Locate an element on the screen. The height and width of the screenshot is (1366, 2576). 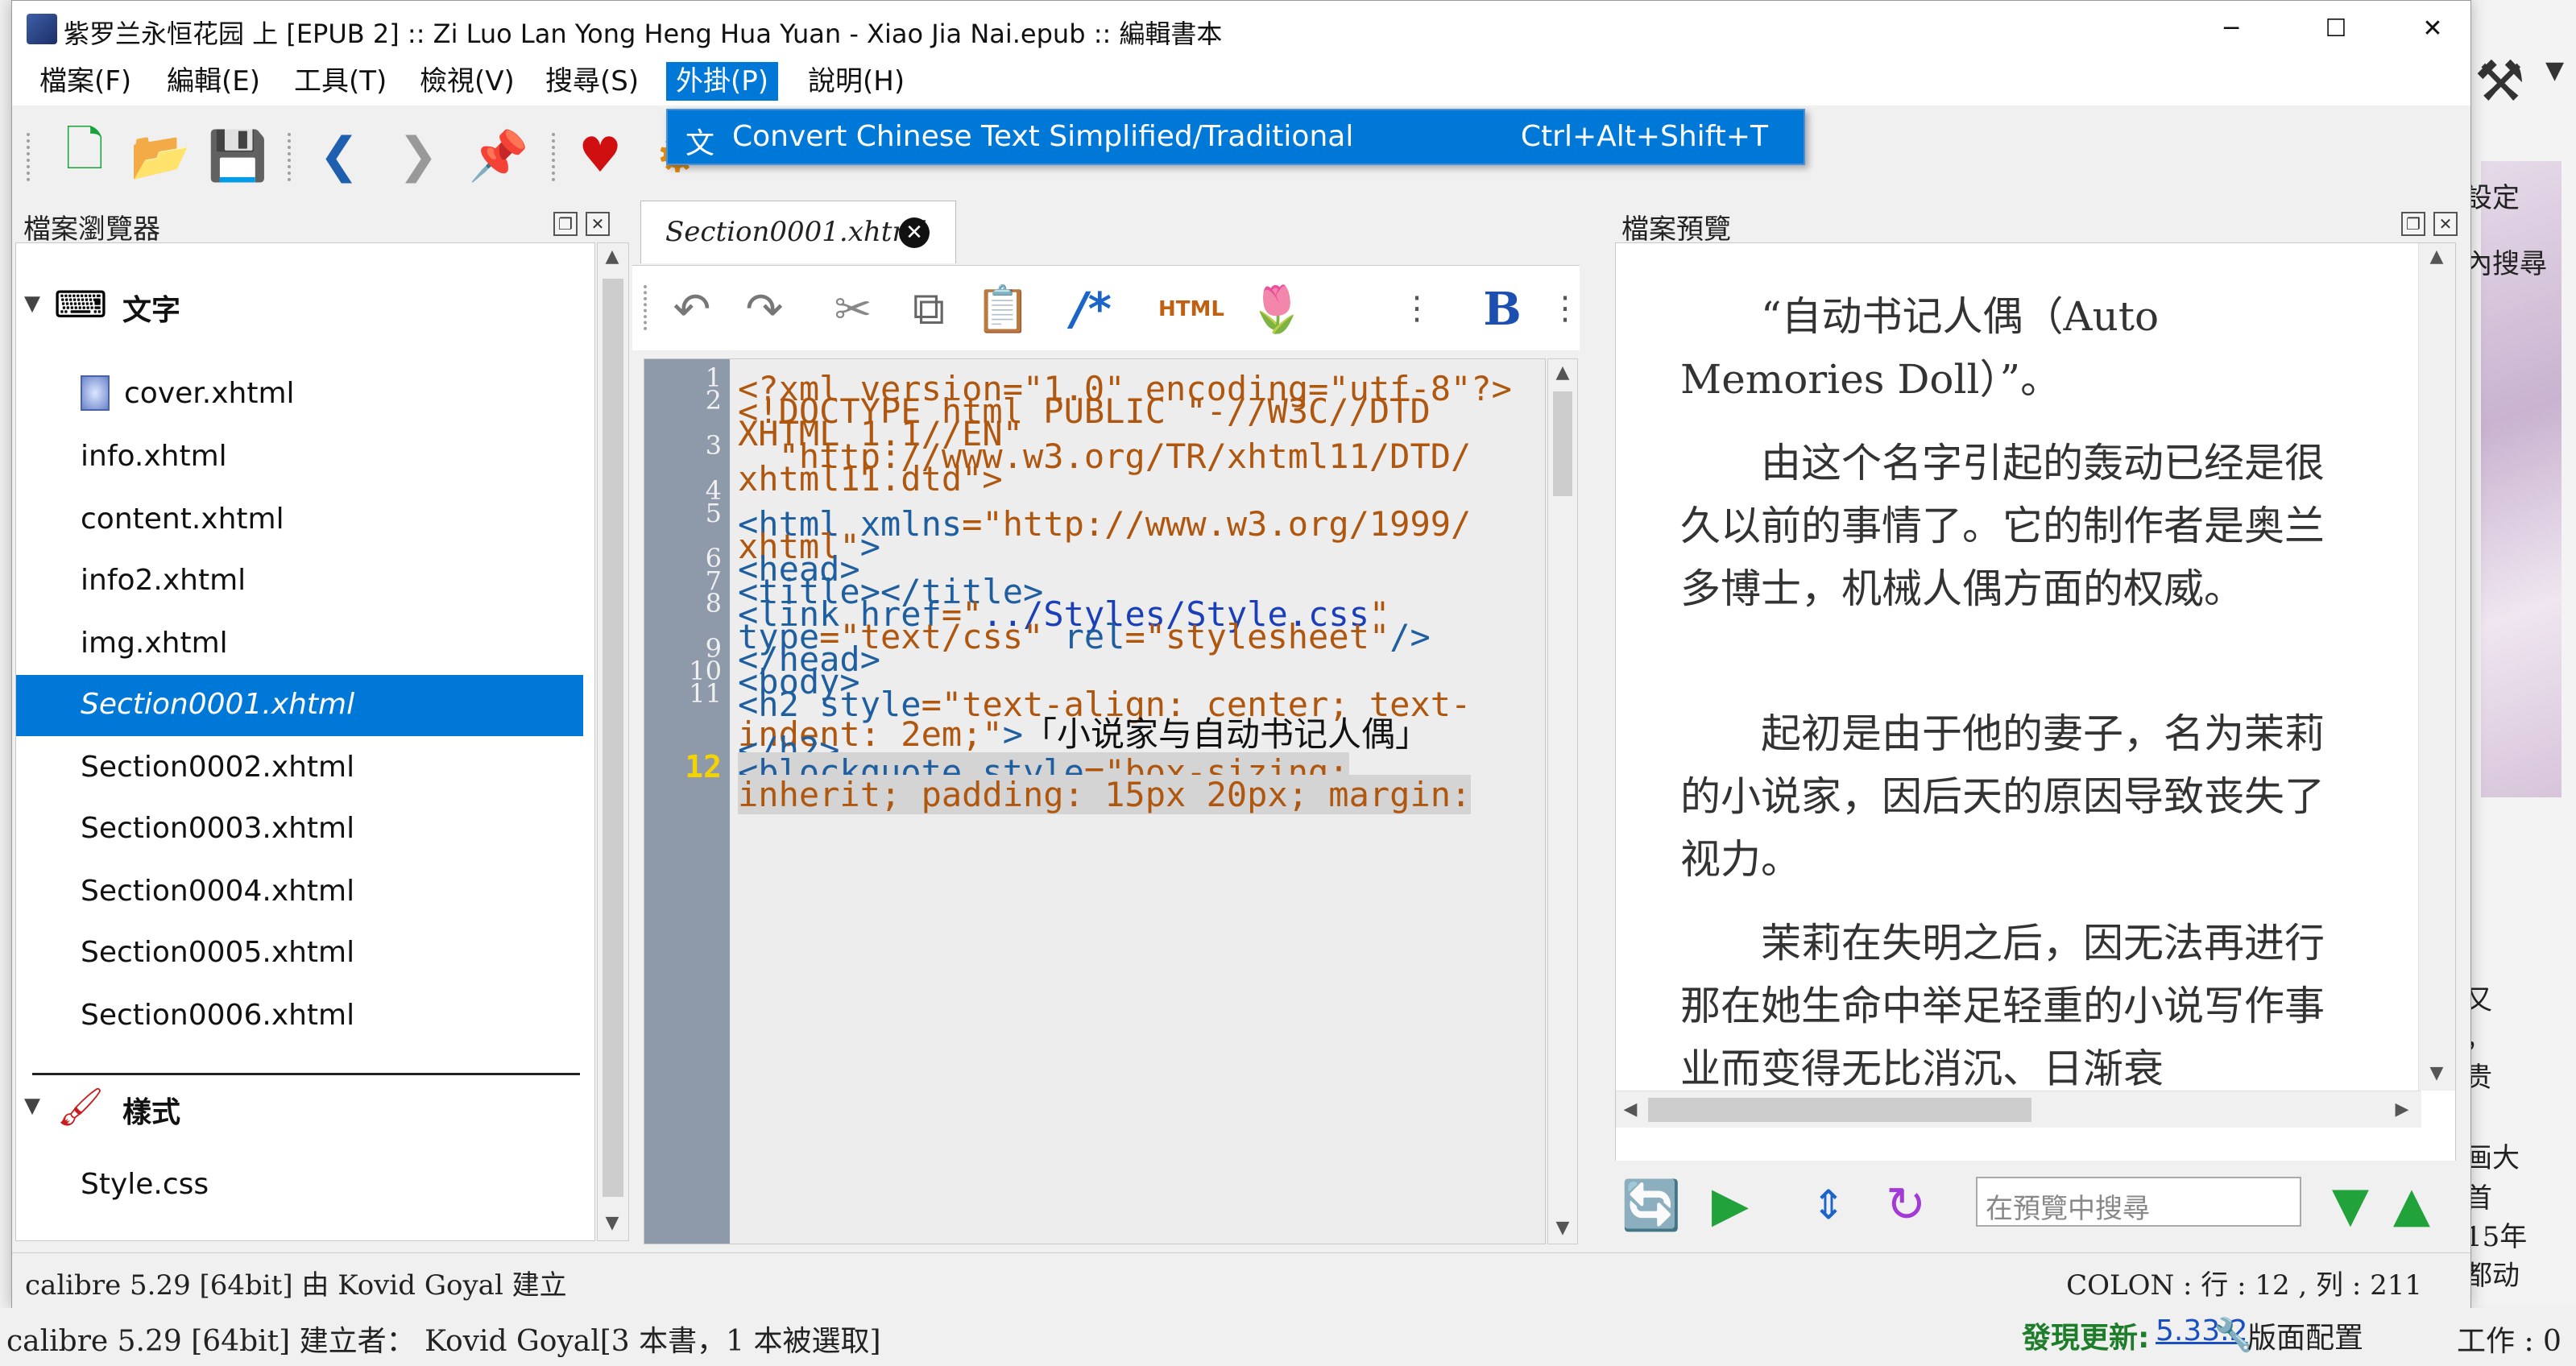
file-item: content.xhtml is located at coordinates (299, 520).